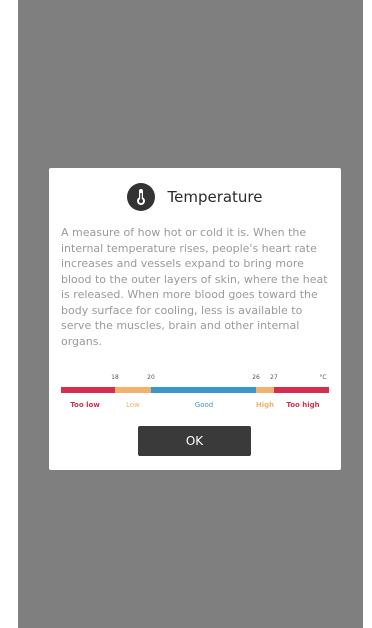 The height and width of the screenshot is (628, 372). Describe the element at coordinates (265, 405) in the screenshot. I see `band-label-high: High` at that location.